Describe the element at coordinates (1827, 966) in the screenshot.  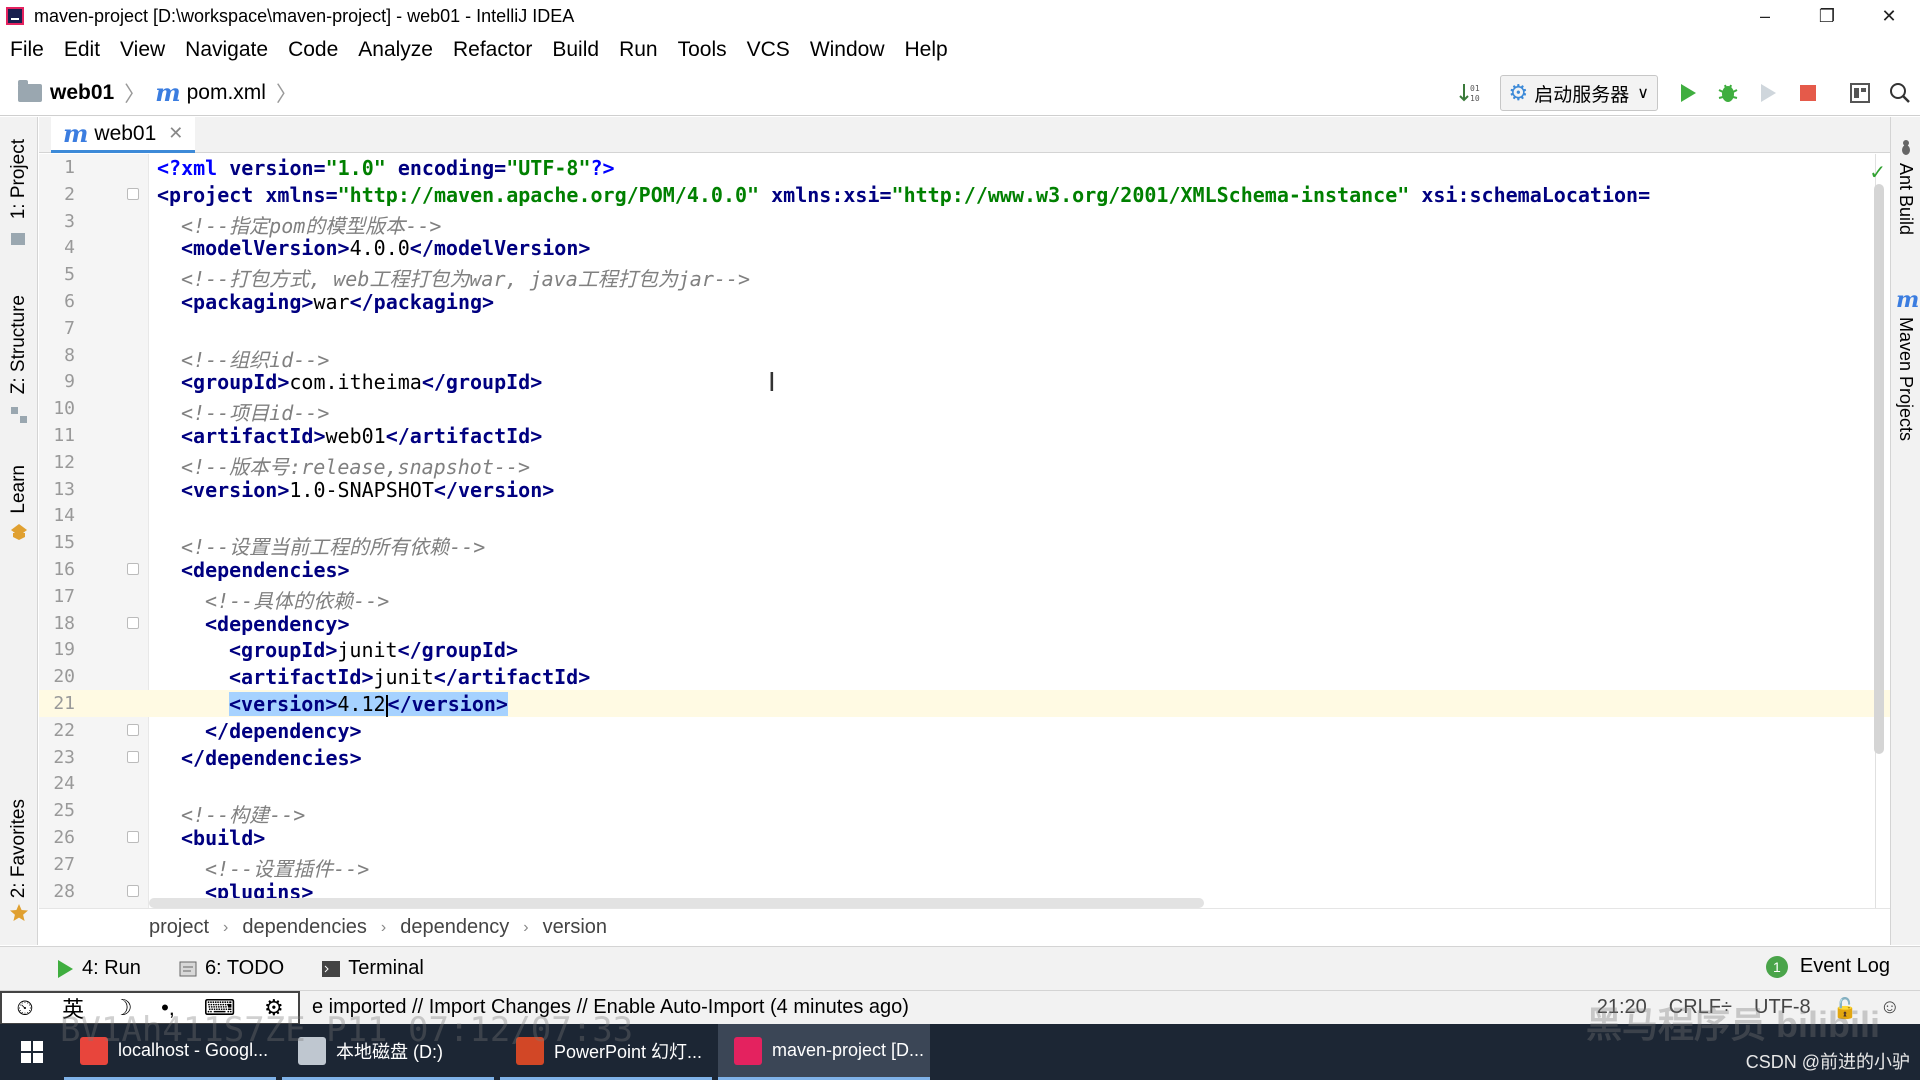
I see `event-log-button: 1 Event Log` at that location.